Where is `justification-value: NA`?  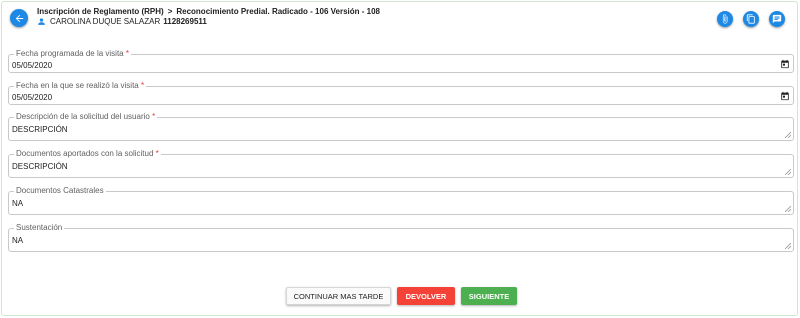
justification-value: NA is located at coordinates (18, 240).